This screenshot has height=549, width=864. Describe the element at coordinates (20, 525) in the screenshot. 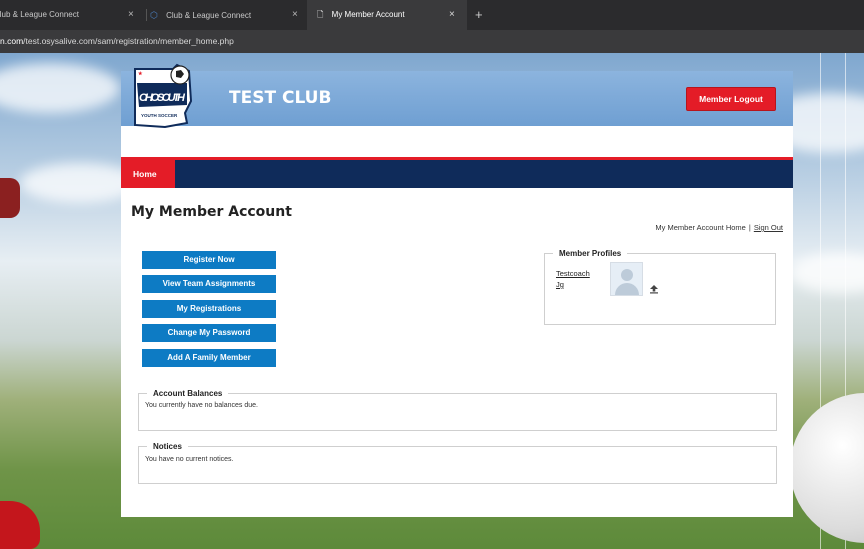

I see `cleat-image` at that location.